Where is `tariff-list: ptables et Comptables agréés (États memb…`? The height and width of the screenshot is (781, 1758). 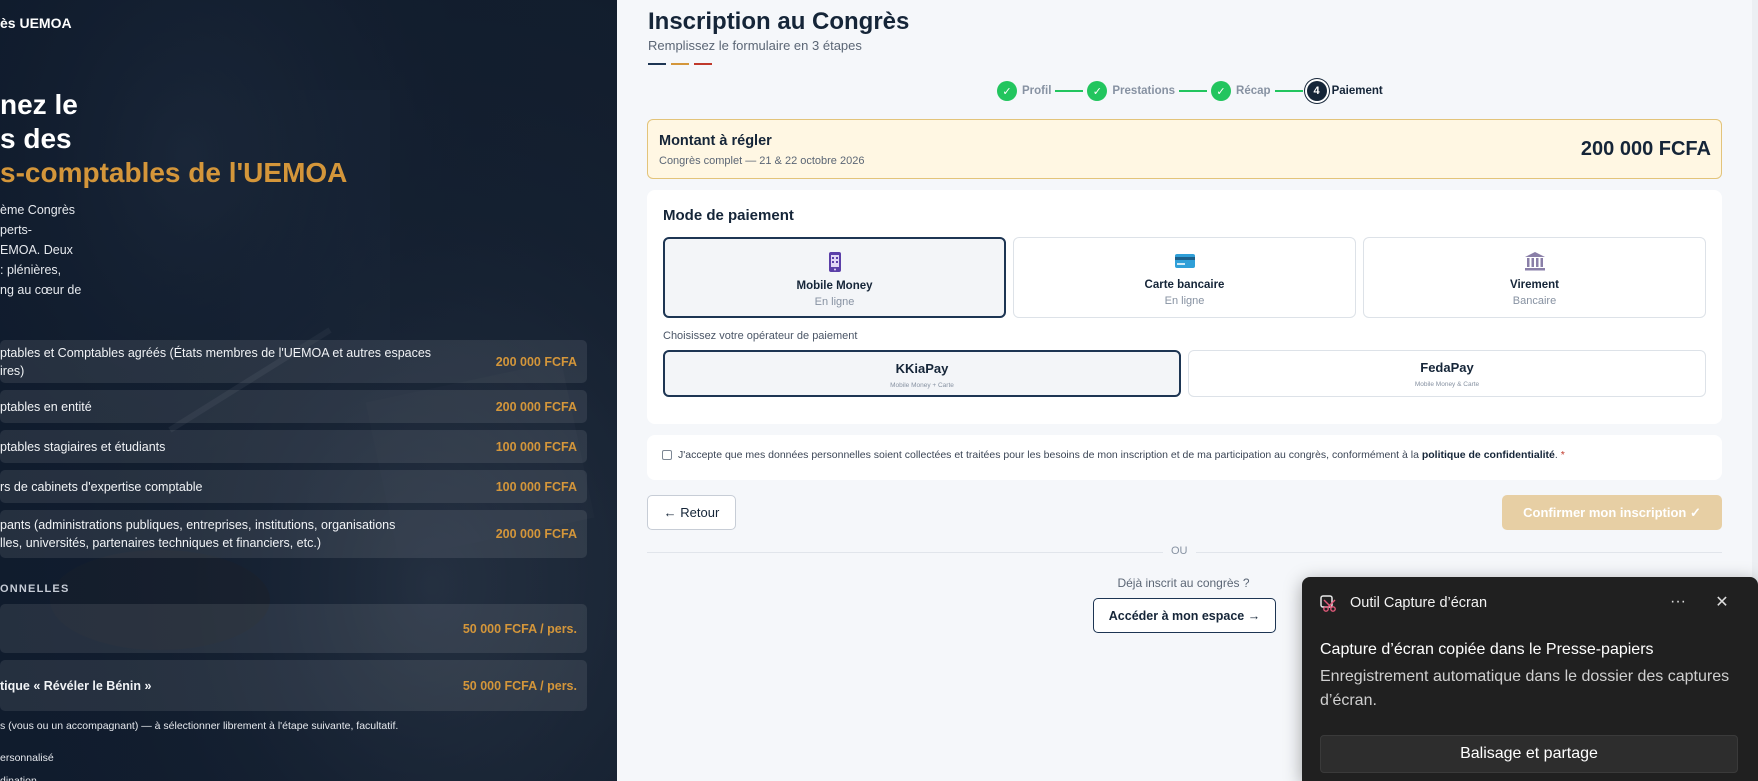
tariff-list: ptables et Comptables agréés (États memb… is located at coordinates (293, 452).